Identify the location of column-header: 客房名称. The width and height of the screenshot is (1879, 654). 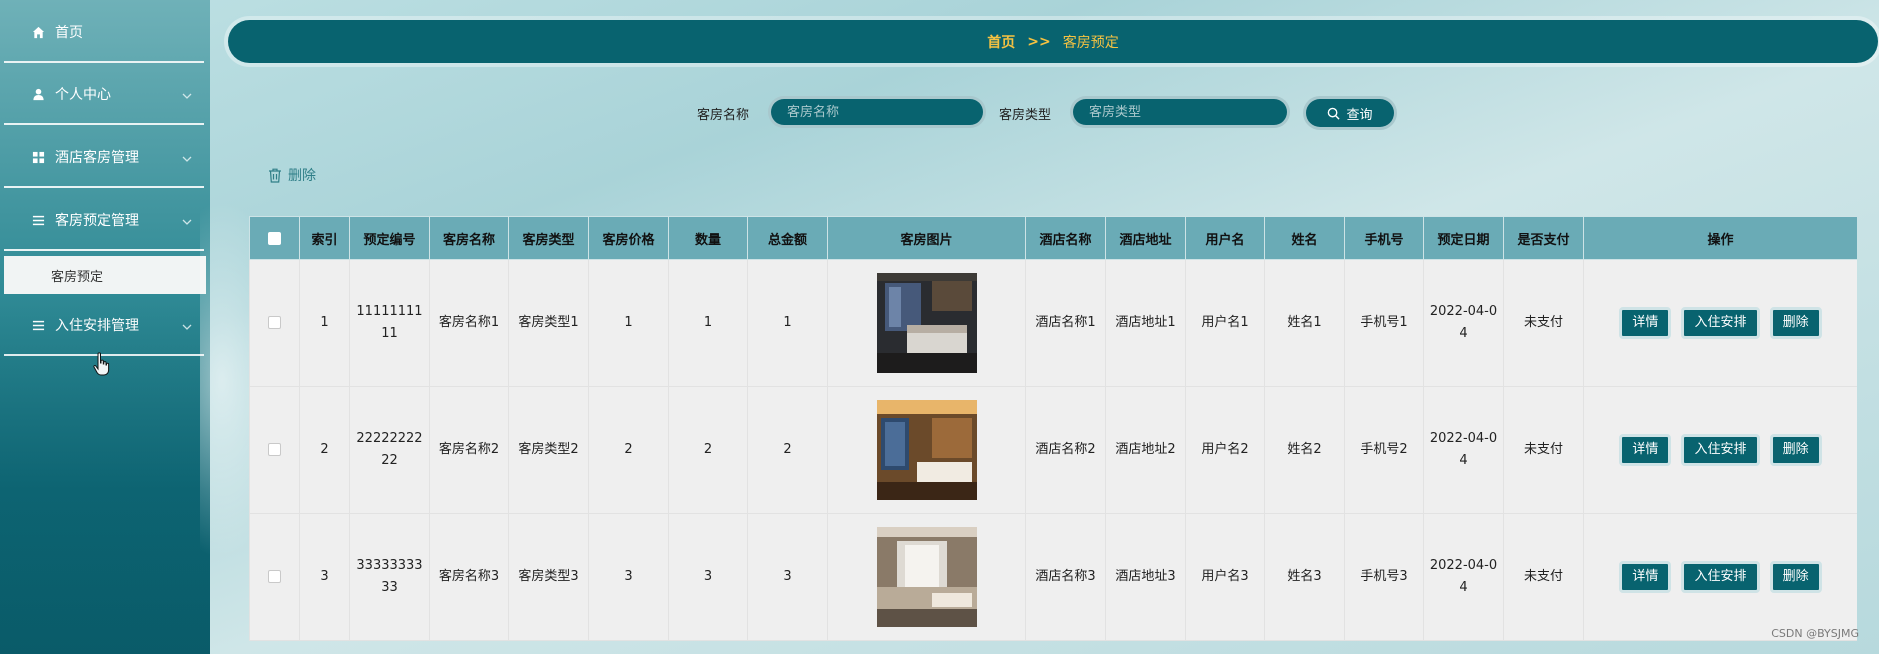
(469, 238).